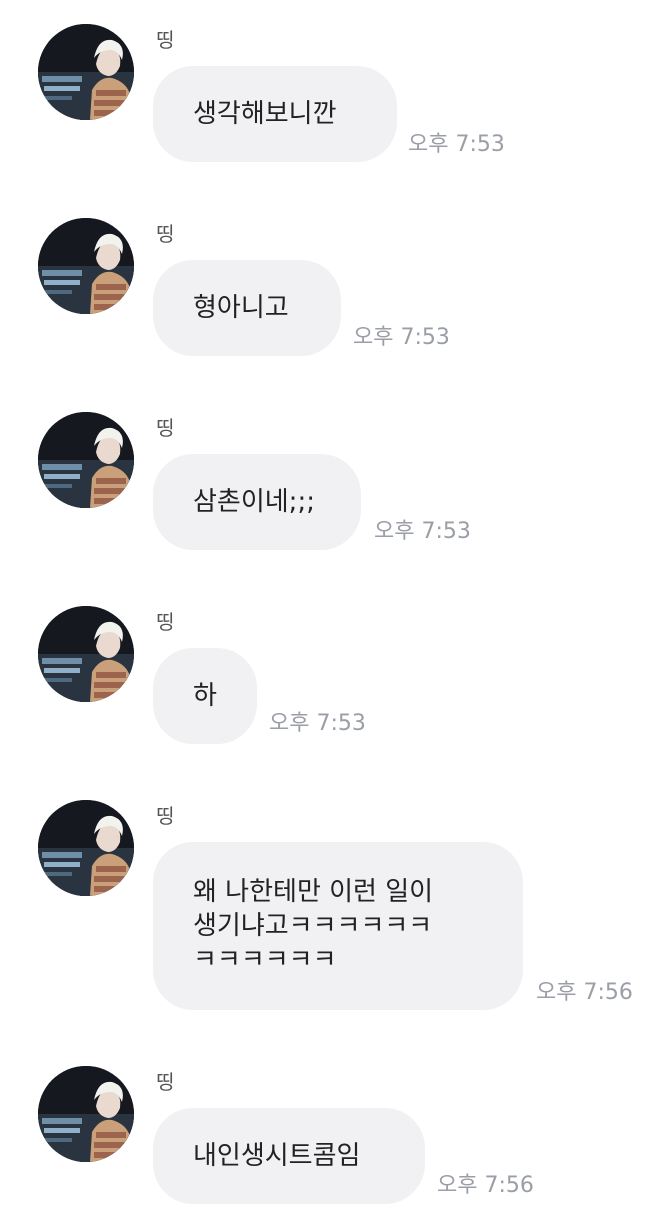  I want to click on message-bubble: 내인생시트콤임, so click(289, 1156).